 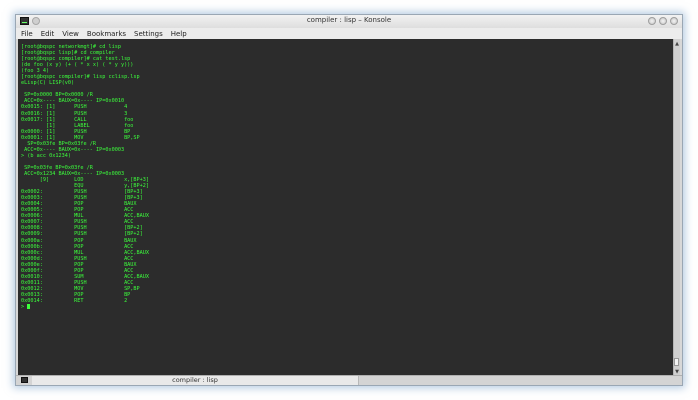 I want to click on menu-help: Help, so click(x=179, y=34).